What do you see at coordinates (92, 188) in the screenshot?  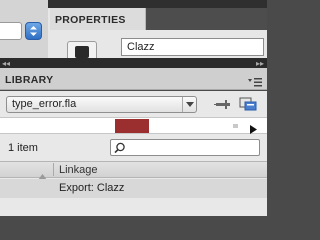 I see `linkage-cell: Export: Clazz` at bounding box center [92, 188].